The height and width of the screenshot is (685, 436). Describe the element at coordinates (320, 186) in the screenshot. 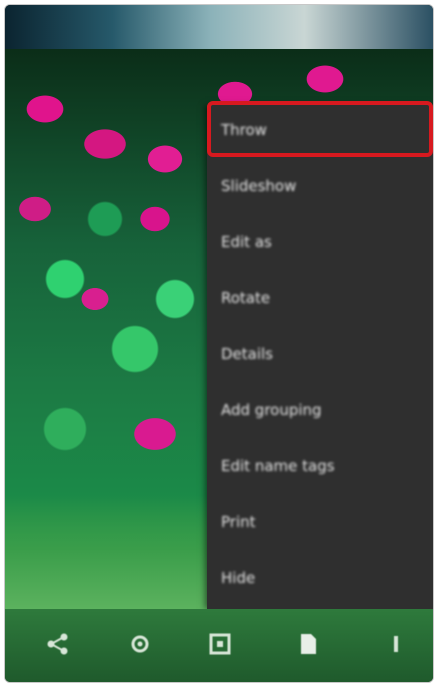

I see `menu-item-slideshow: Slideshow` at that location.